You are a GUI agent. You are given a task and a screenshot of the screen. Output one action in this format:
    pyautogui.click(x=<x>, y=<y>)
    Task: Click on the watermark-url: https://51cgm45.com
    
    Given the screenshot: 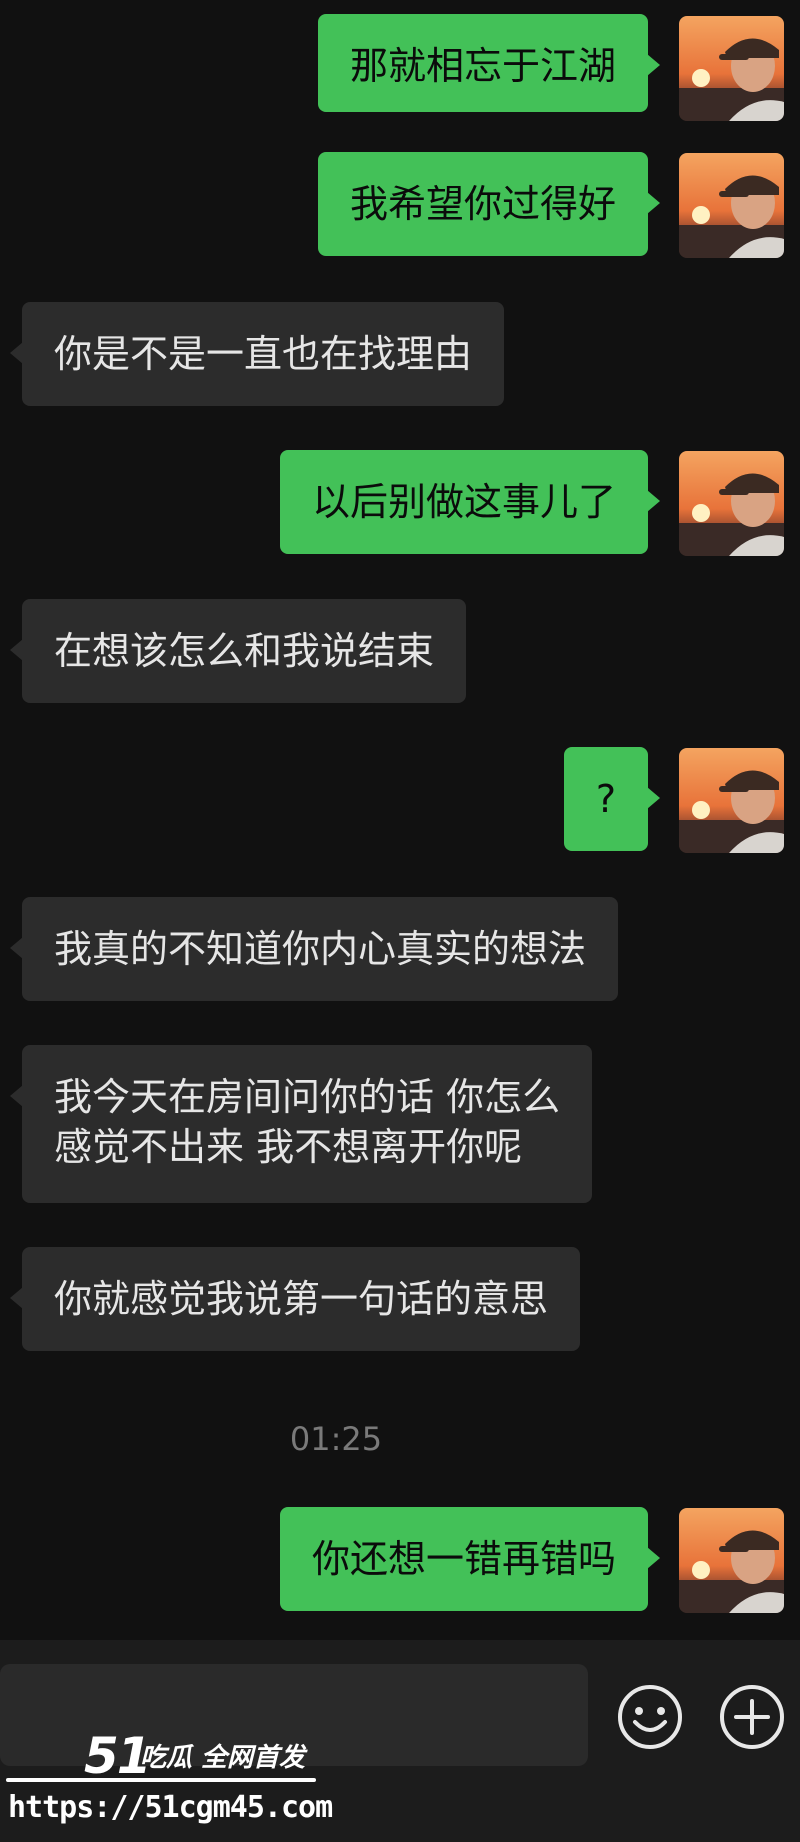 What is the action you would take?
    pyautogui.click(x=170, y=1807)
    